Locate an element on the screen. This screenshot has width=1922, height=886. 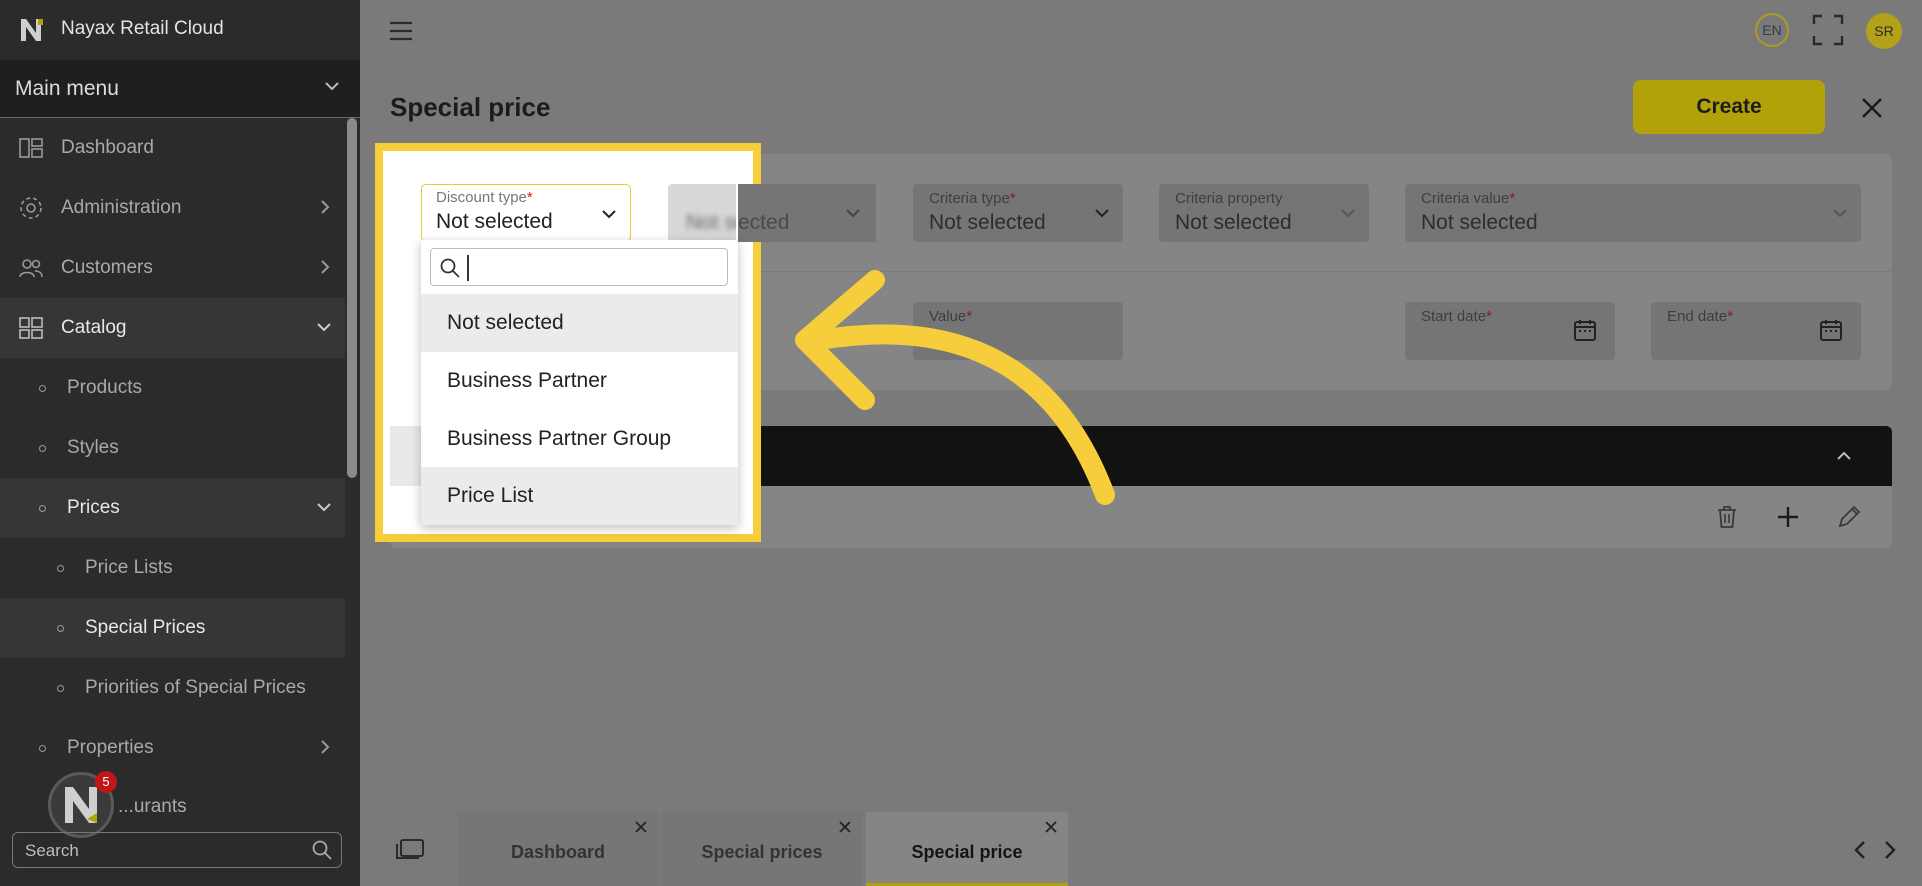
criteria-type-select: Criteria type* Not selected is located at coordinates (1018, 213).